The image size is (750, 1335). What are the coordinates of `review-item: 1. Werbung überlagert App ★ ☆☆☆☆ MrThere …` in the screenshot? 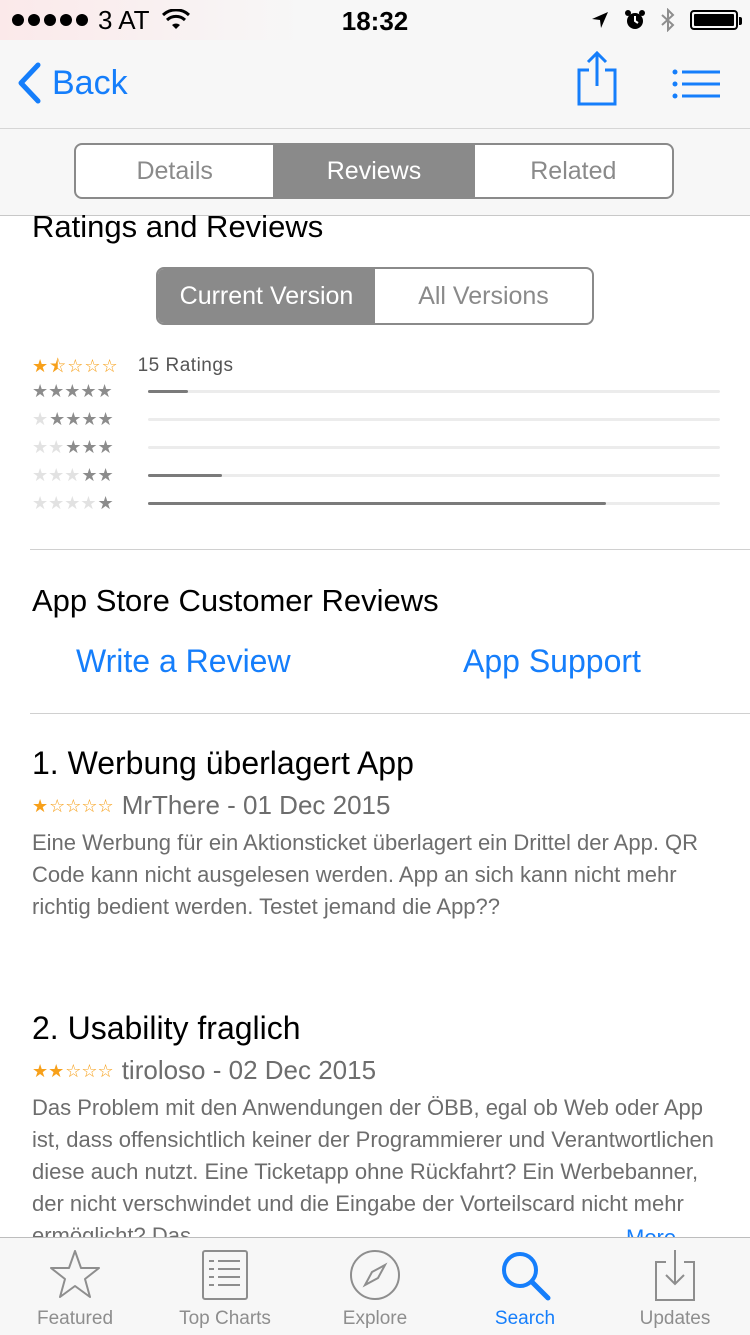 It's located at (377, 834).